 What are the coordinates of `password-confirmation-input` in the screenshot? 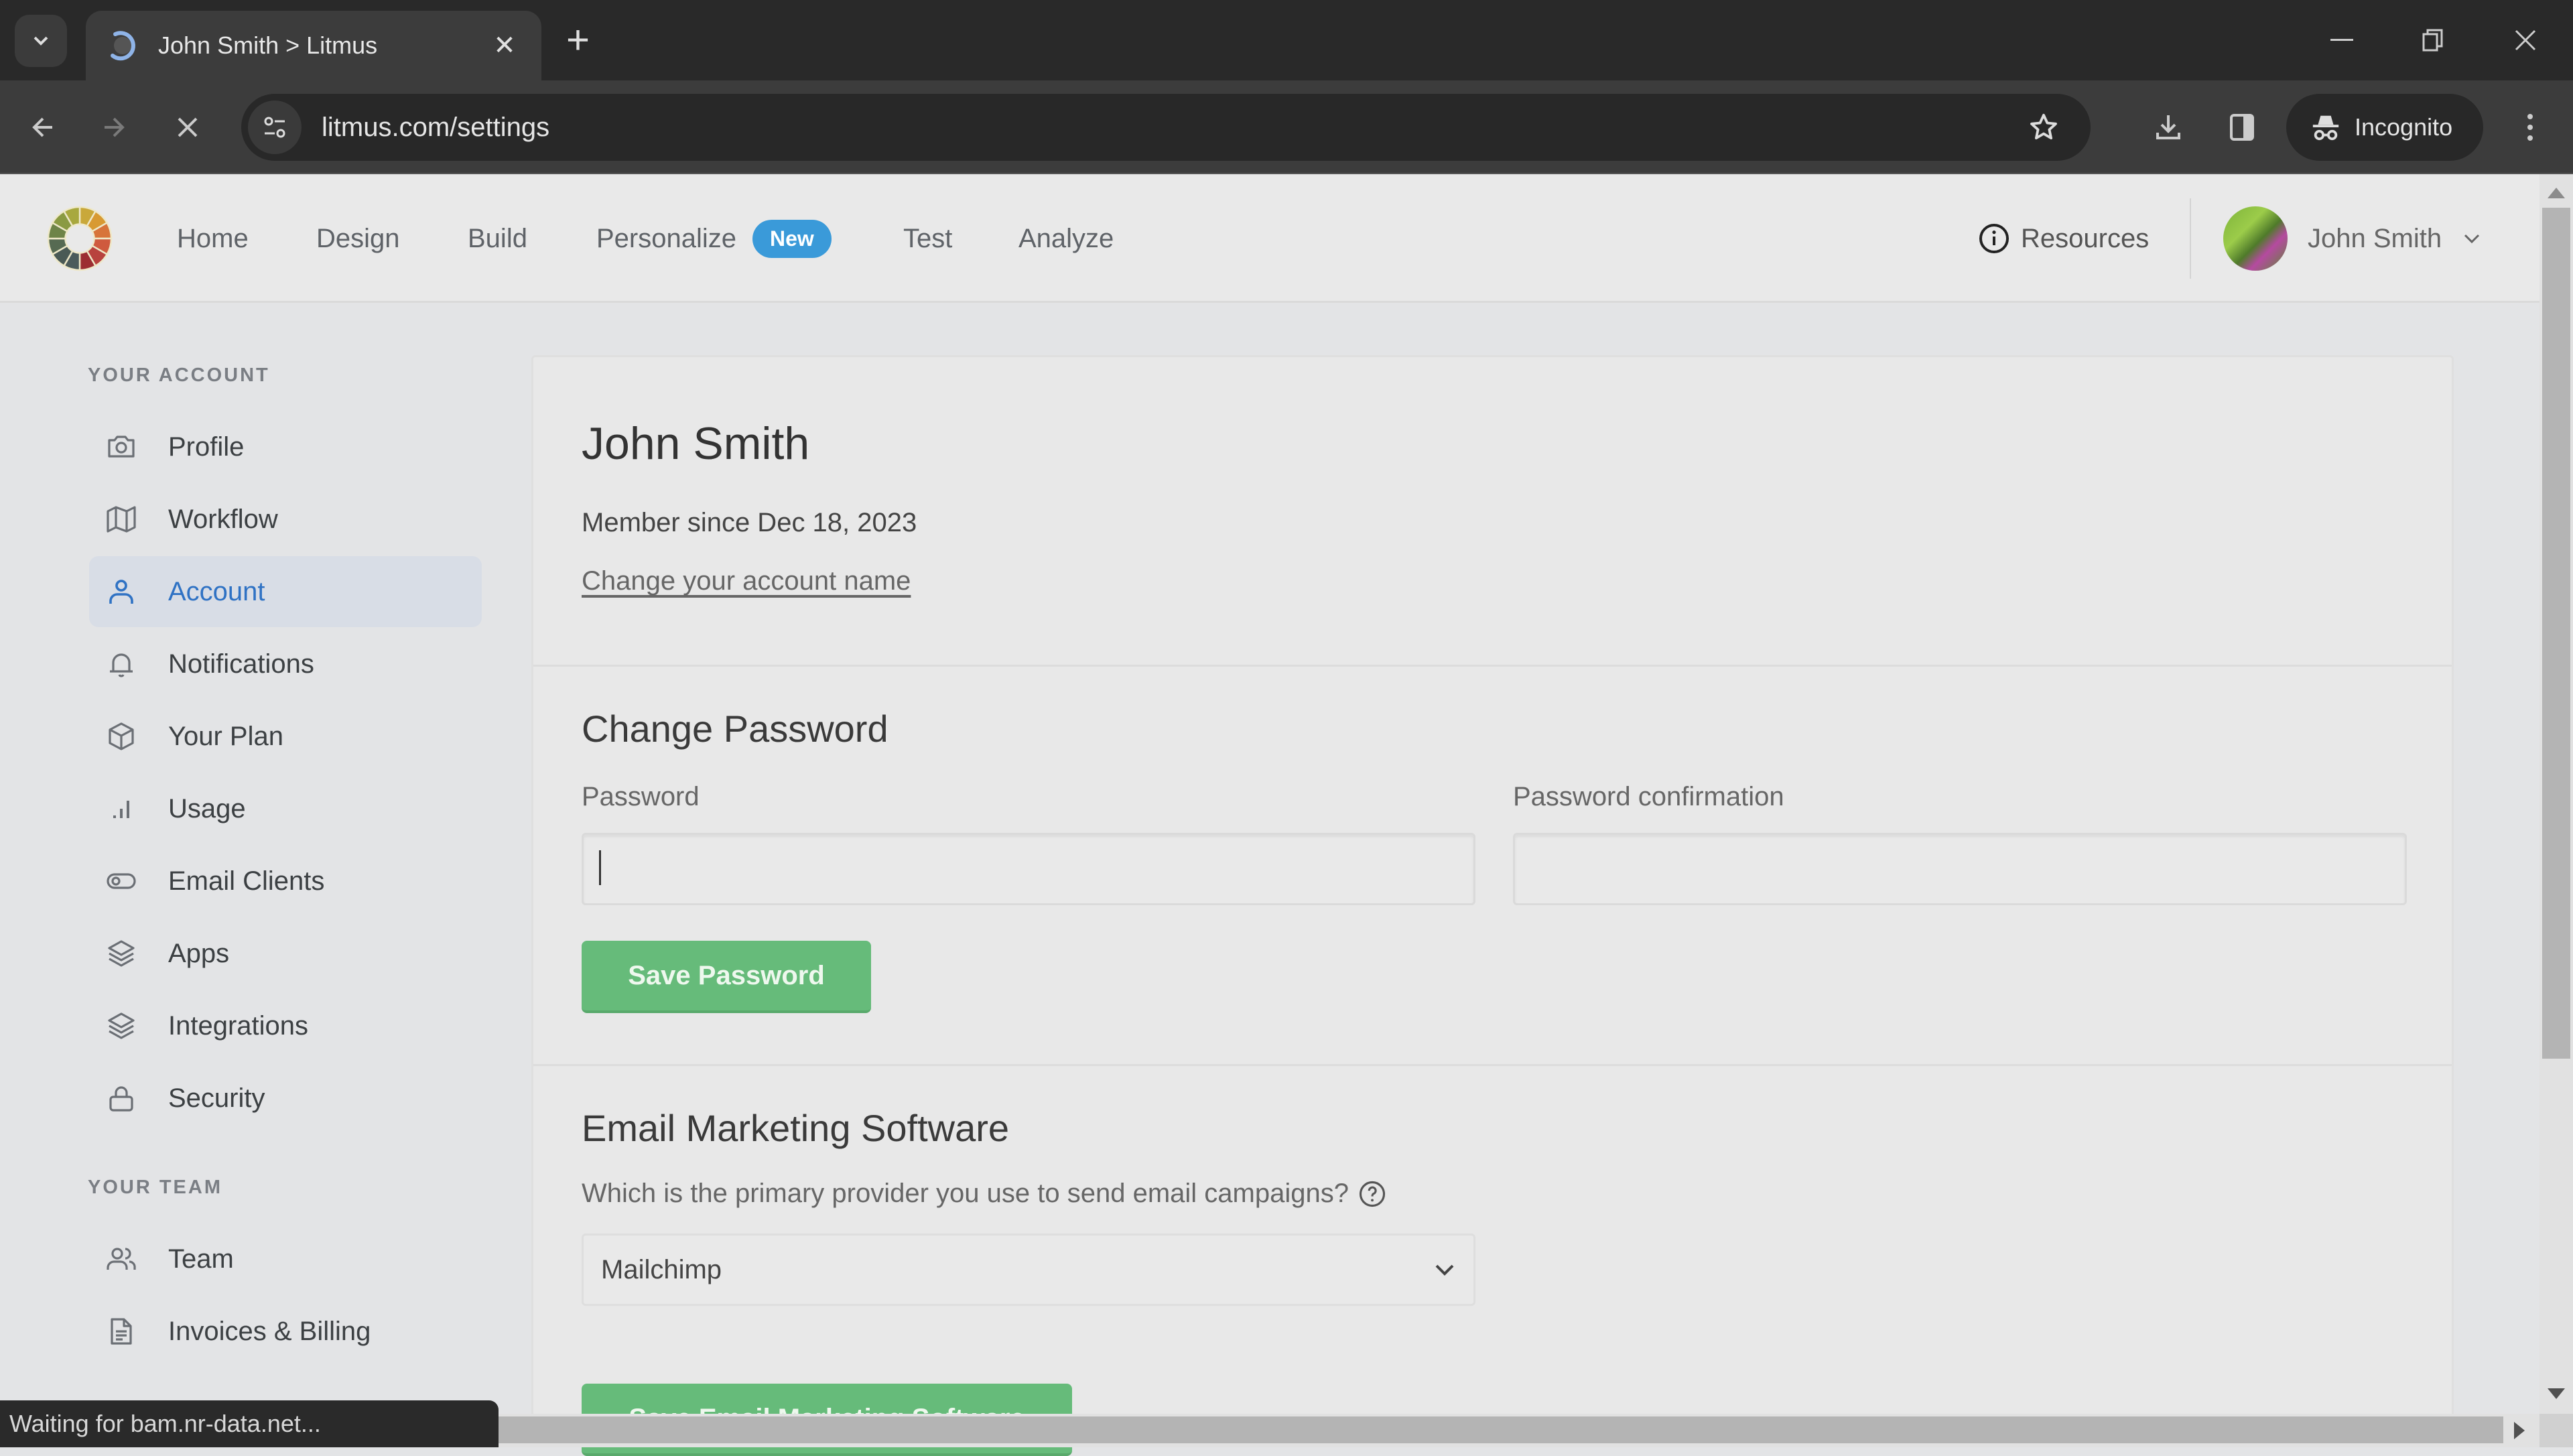 It's located at (1960, 869).